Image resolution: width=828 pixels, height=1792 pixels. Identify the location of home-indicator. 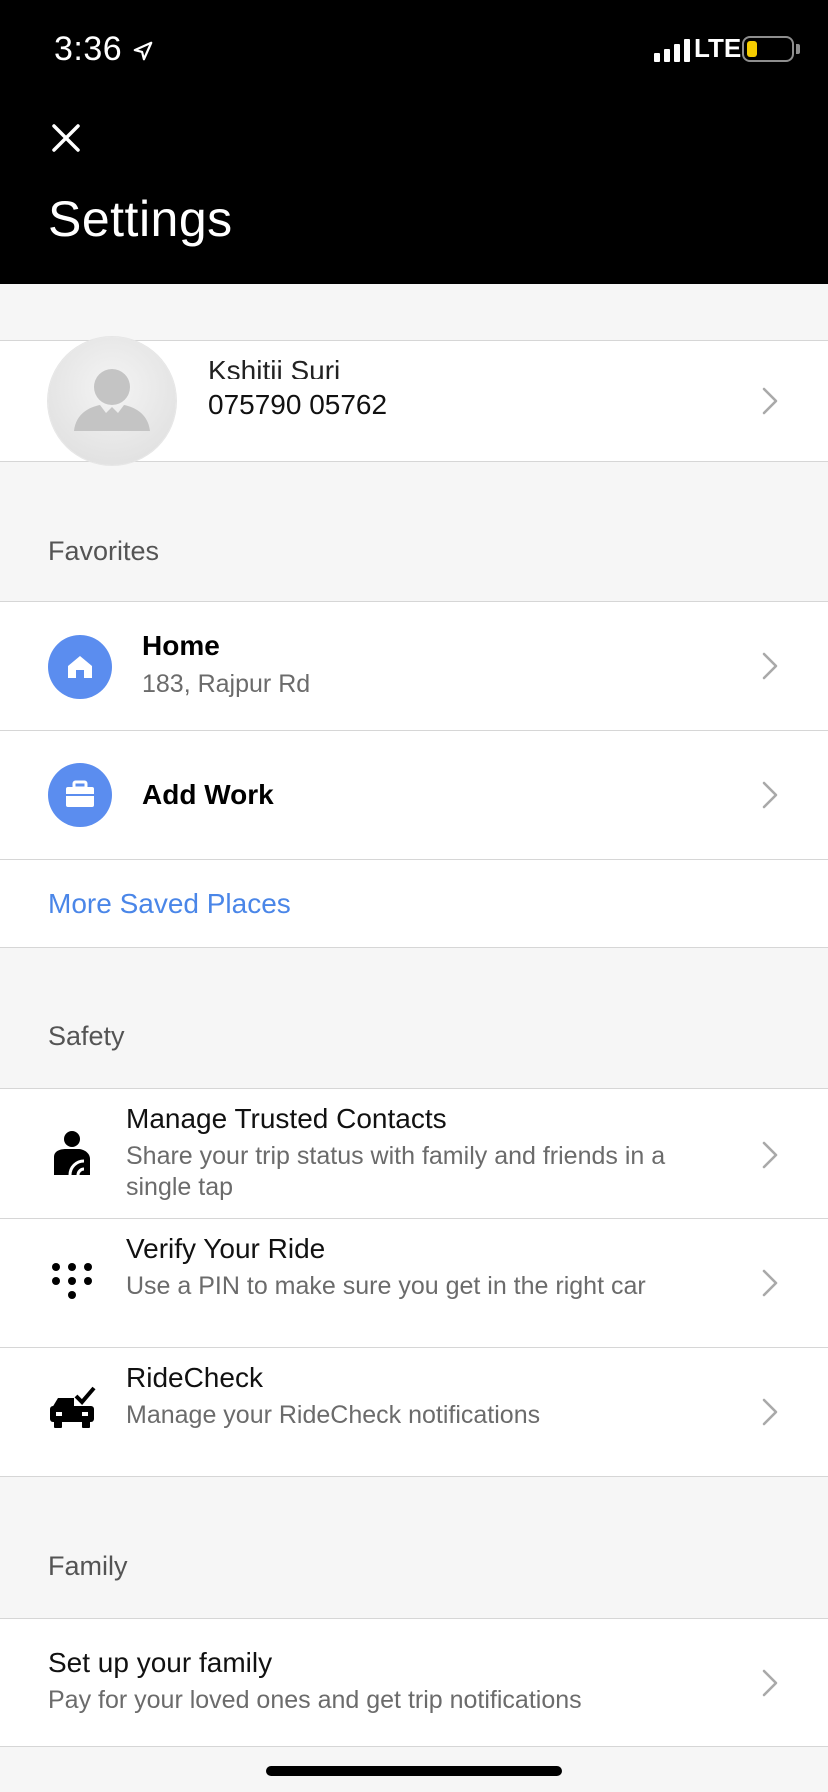
(414, 1771).